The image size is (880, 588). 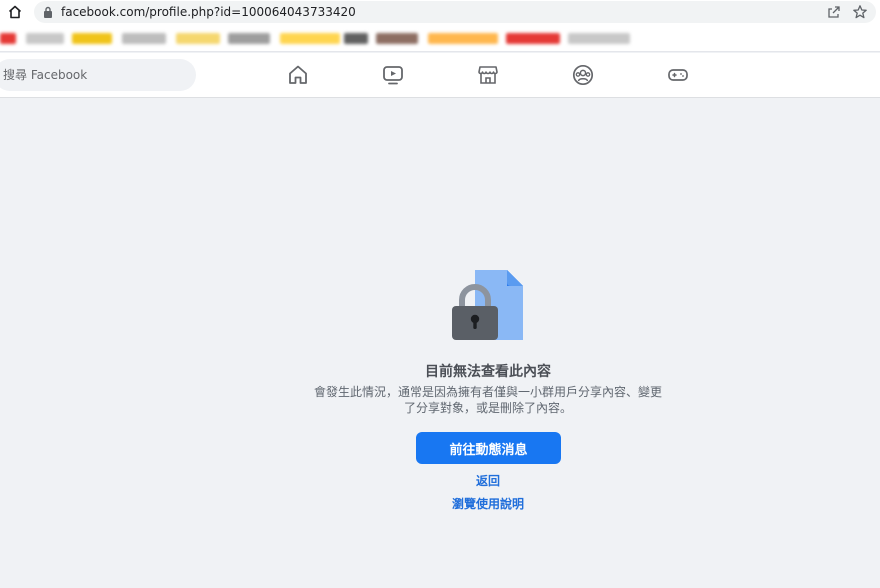 I want to click on help-center-link: 瀏覽使用說明, so click(x=488, y=503).